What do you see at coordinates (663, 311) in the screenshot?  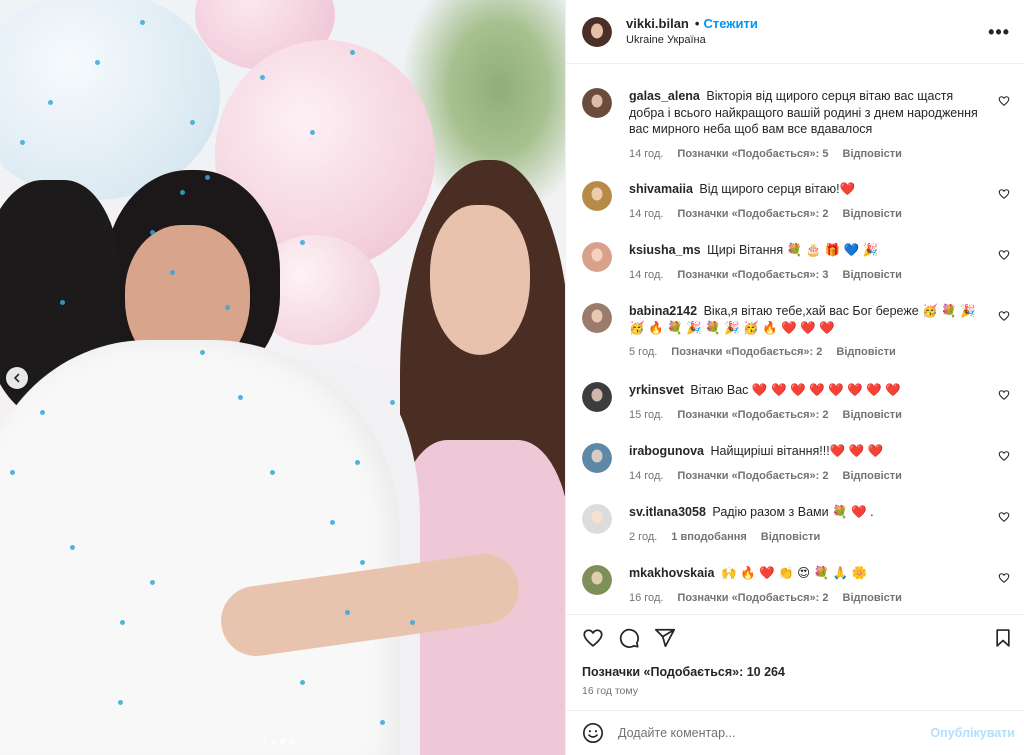 I see `comment-username: babina2142` at bounding box center [663, 311].